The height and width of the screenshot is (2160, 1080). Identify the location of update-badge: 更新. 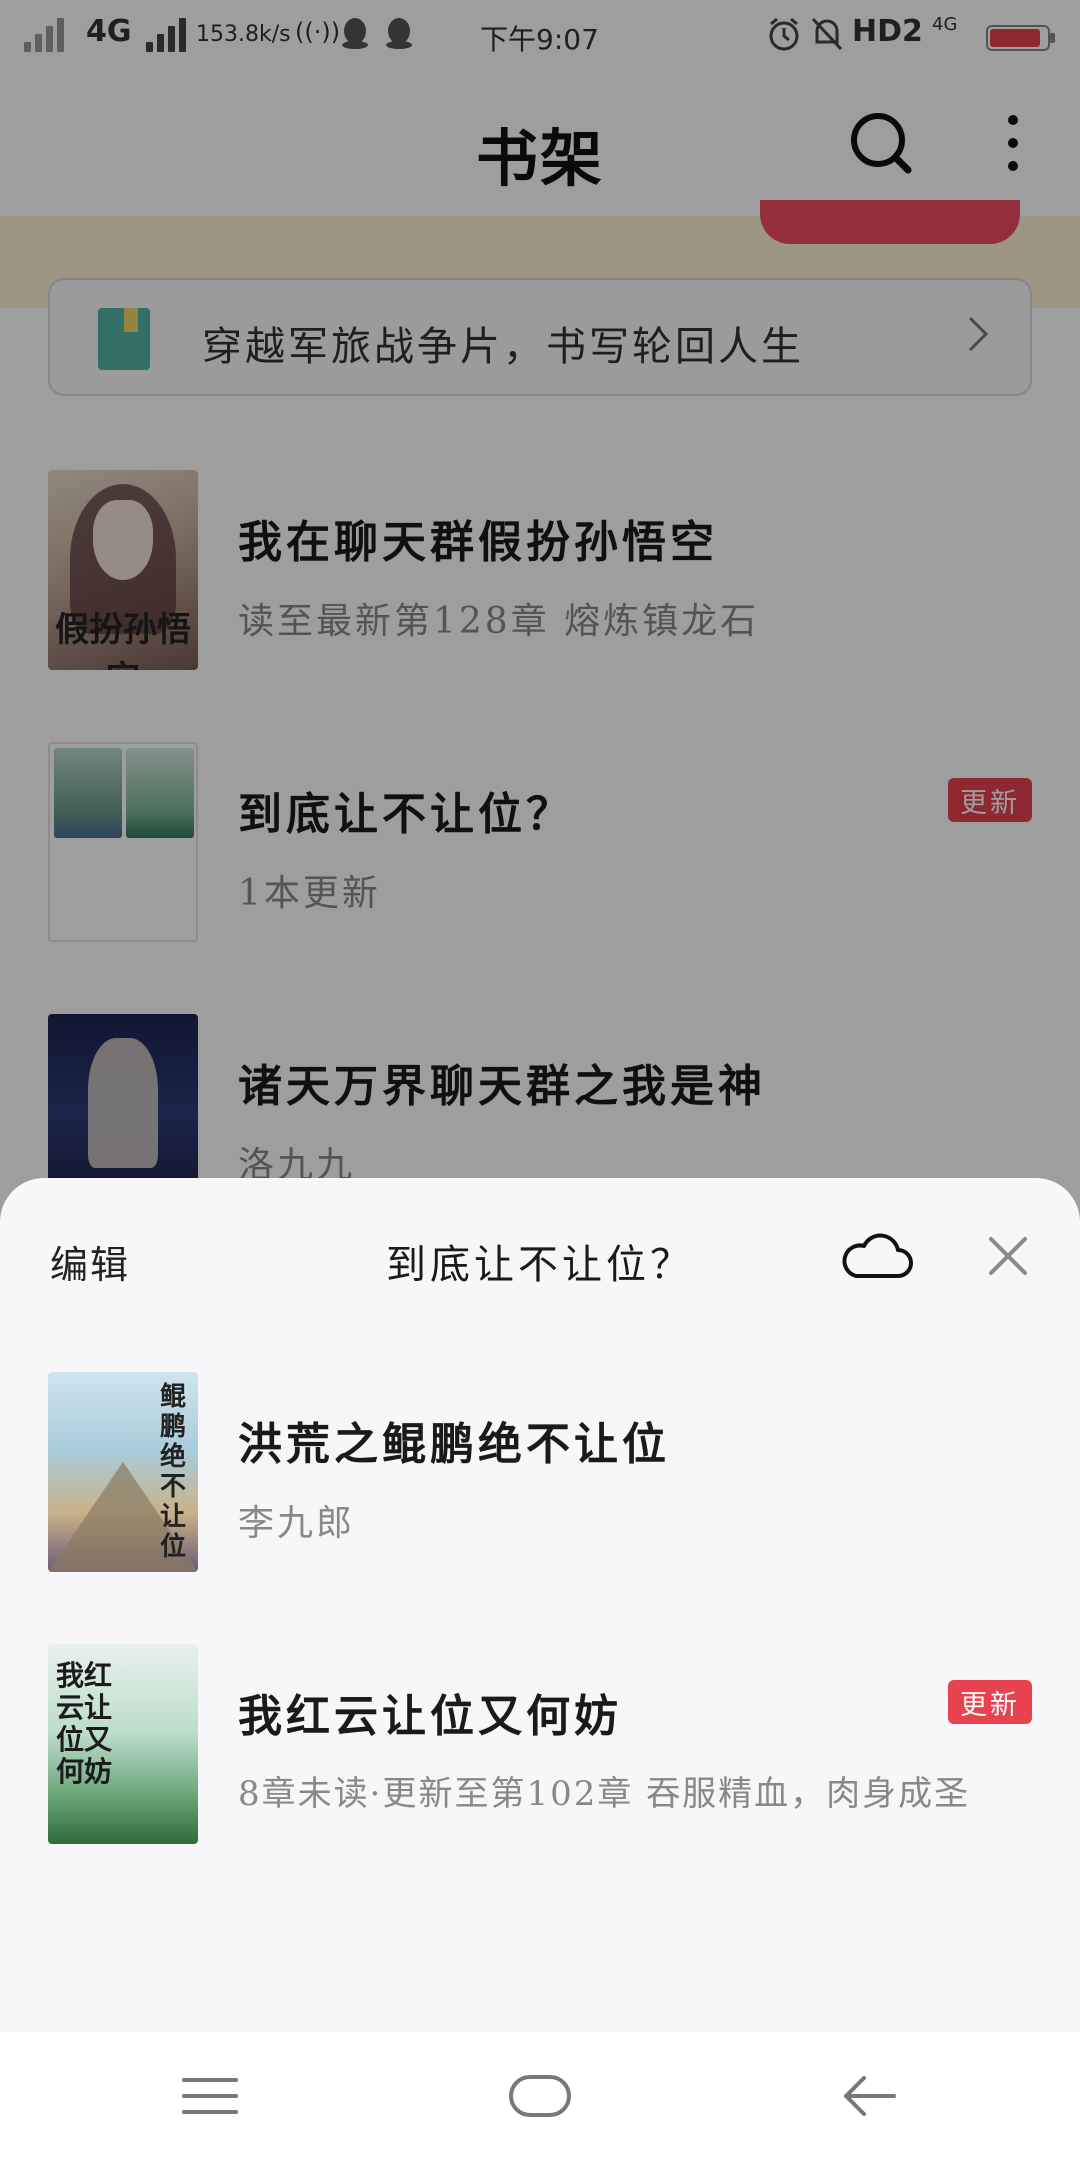
(990, 1702).